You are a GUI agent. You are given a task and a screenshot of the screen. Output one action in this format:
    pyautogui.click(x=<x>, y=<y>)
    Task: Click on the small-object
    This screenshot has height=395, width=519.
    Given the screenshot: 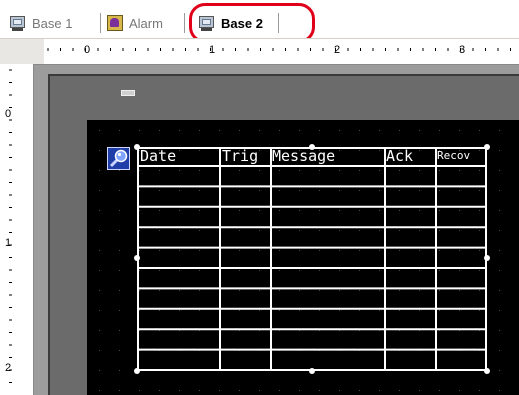 What is the action you would take?
    pyautogui.click(x=128, y=93)
    